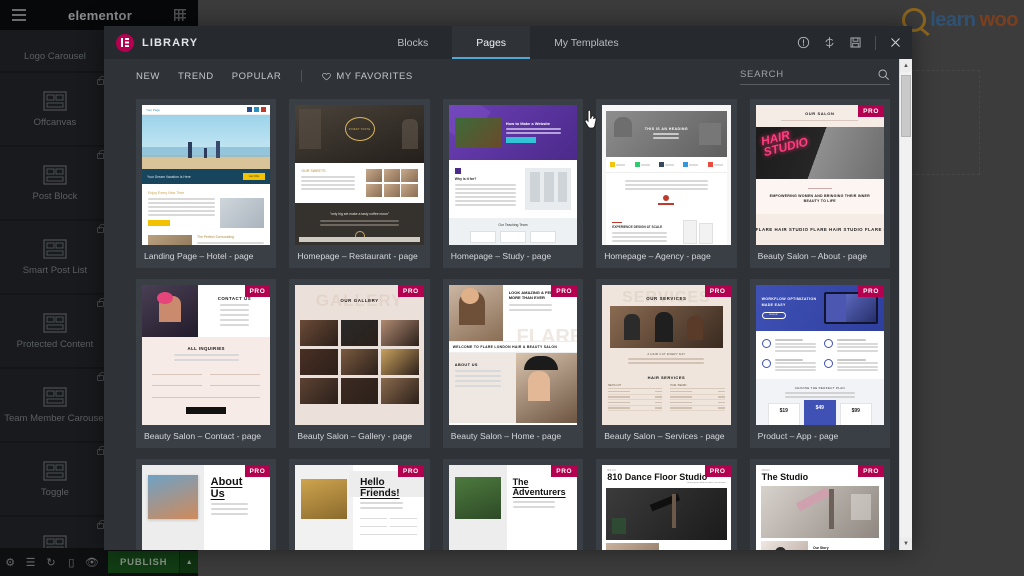 The width and height of the screenshot is (1024, 576). I want to click on filter-trend: TREND, so click(196, 76).